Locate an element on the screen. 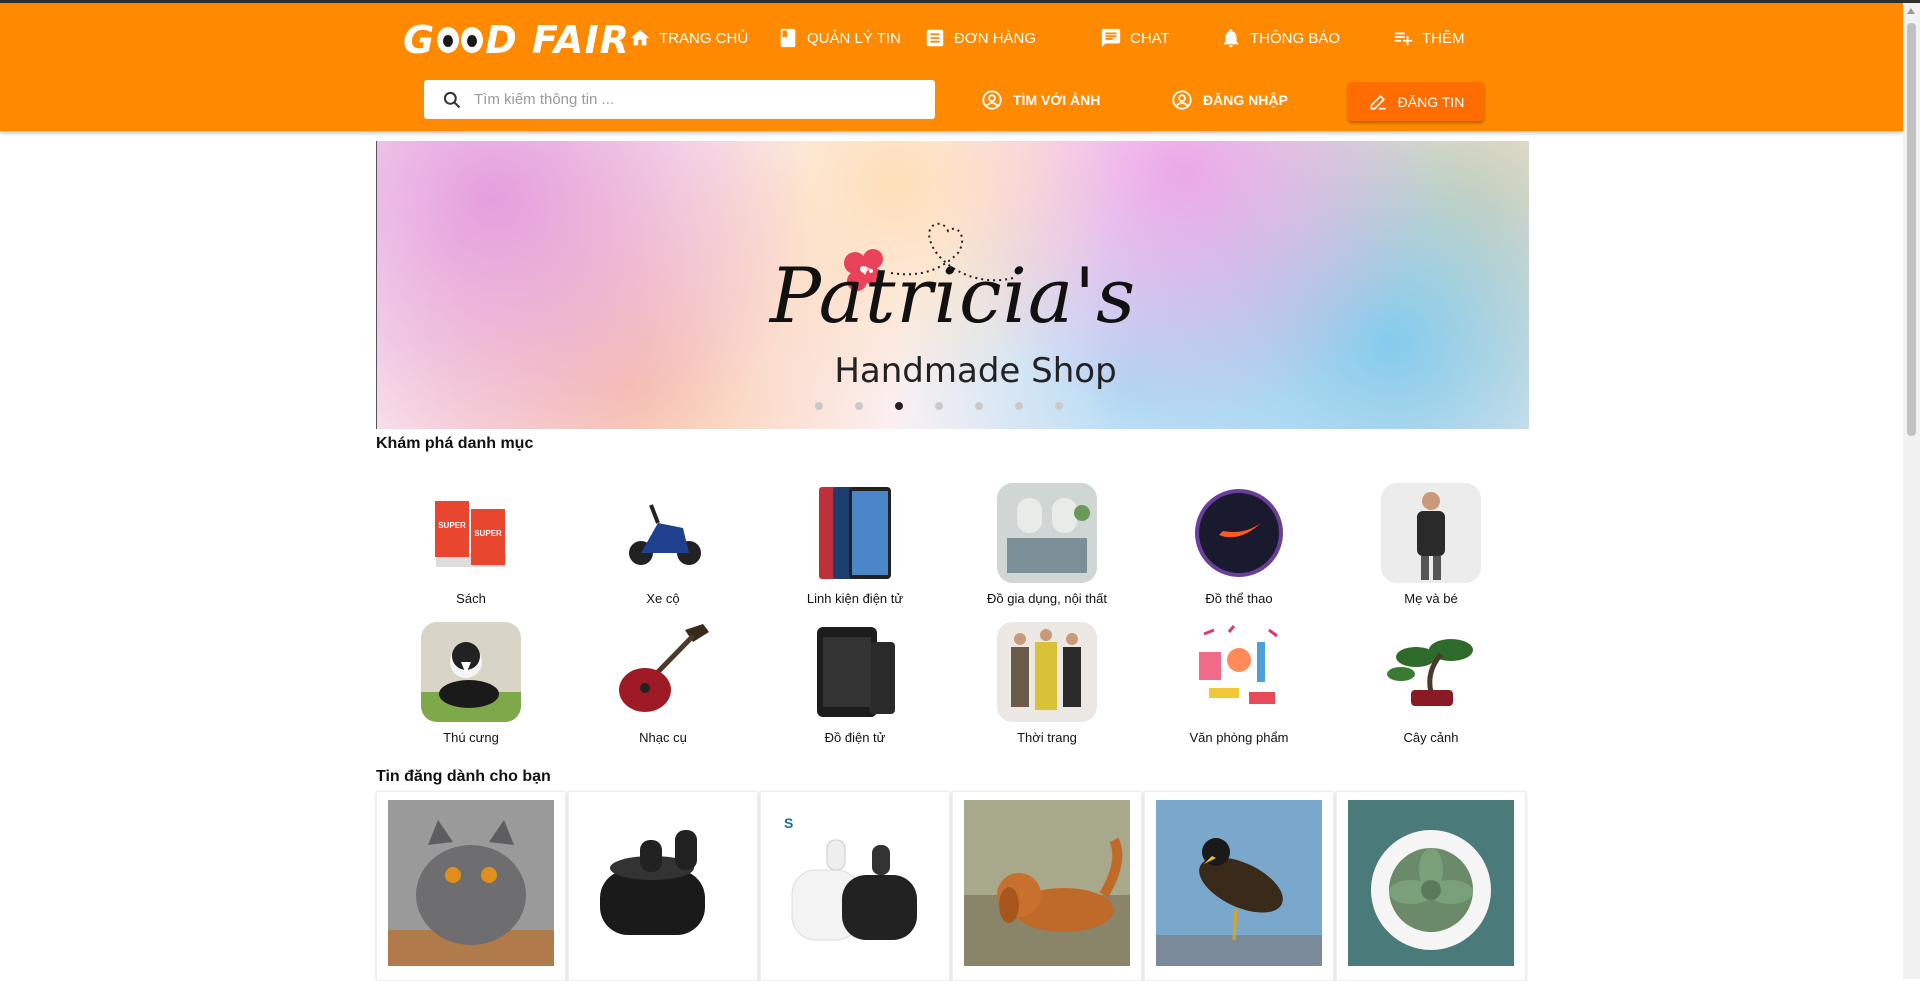 The image size is (1920, 981). carousel-dot-active is located at coordinates (899, 406).